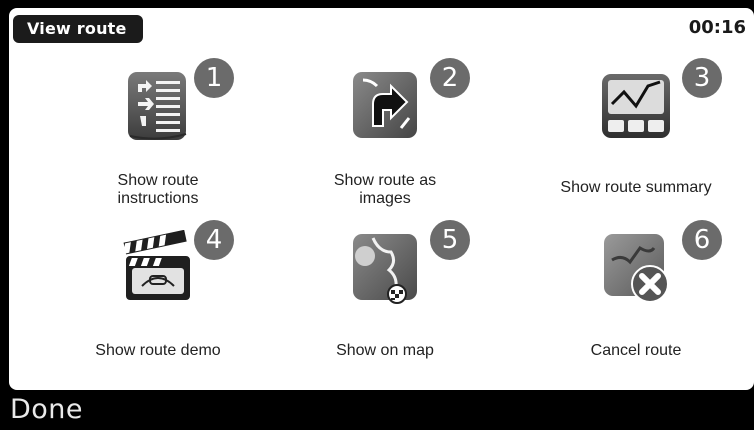 Image resolution: width=754 pixels, height=430 pixels. I want to click on show-route-as-images-button: 2 Show route as images, so click(385, 138).